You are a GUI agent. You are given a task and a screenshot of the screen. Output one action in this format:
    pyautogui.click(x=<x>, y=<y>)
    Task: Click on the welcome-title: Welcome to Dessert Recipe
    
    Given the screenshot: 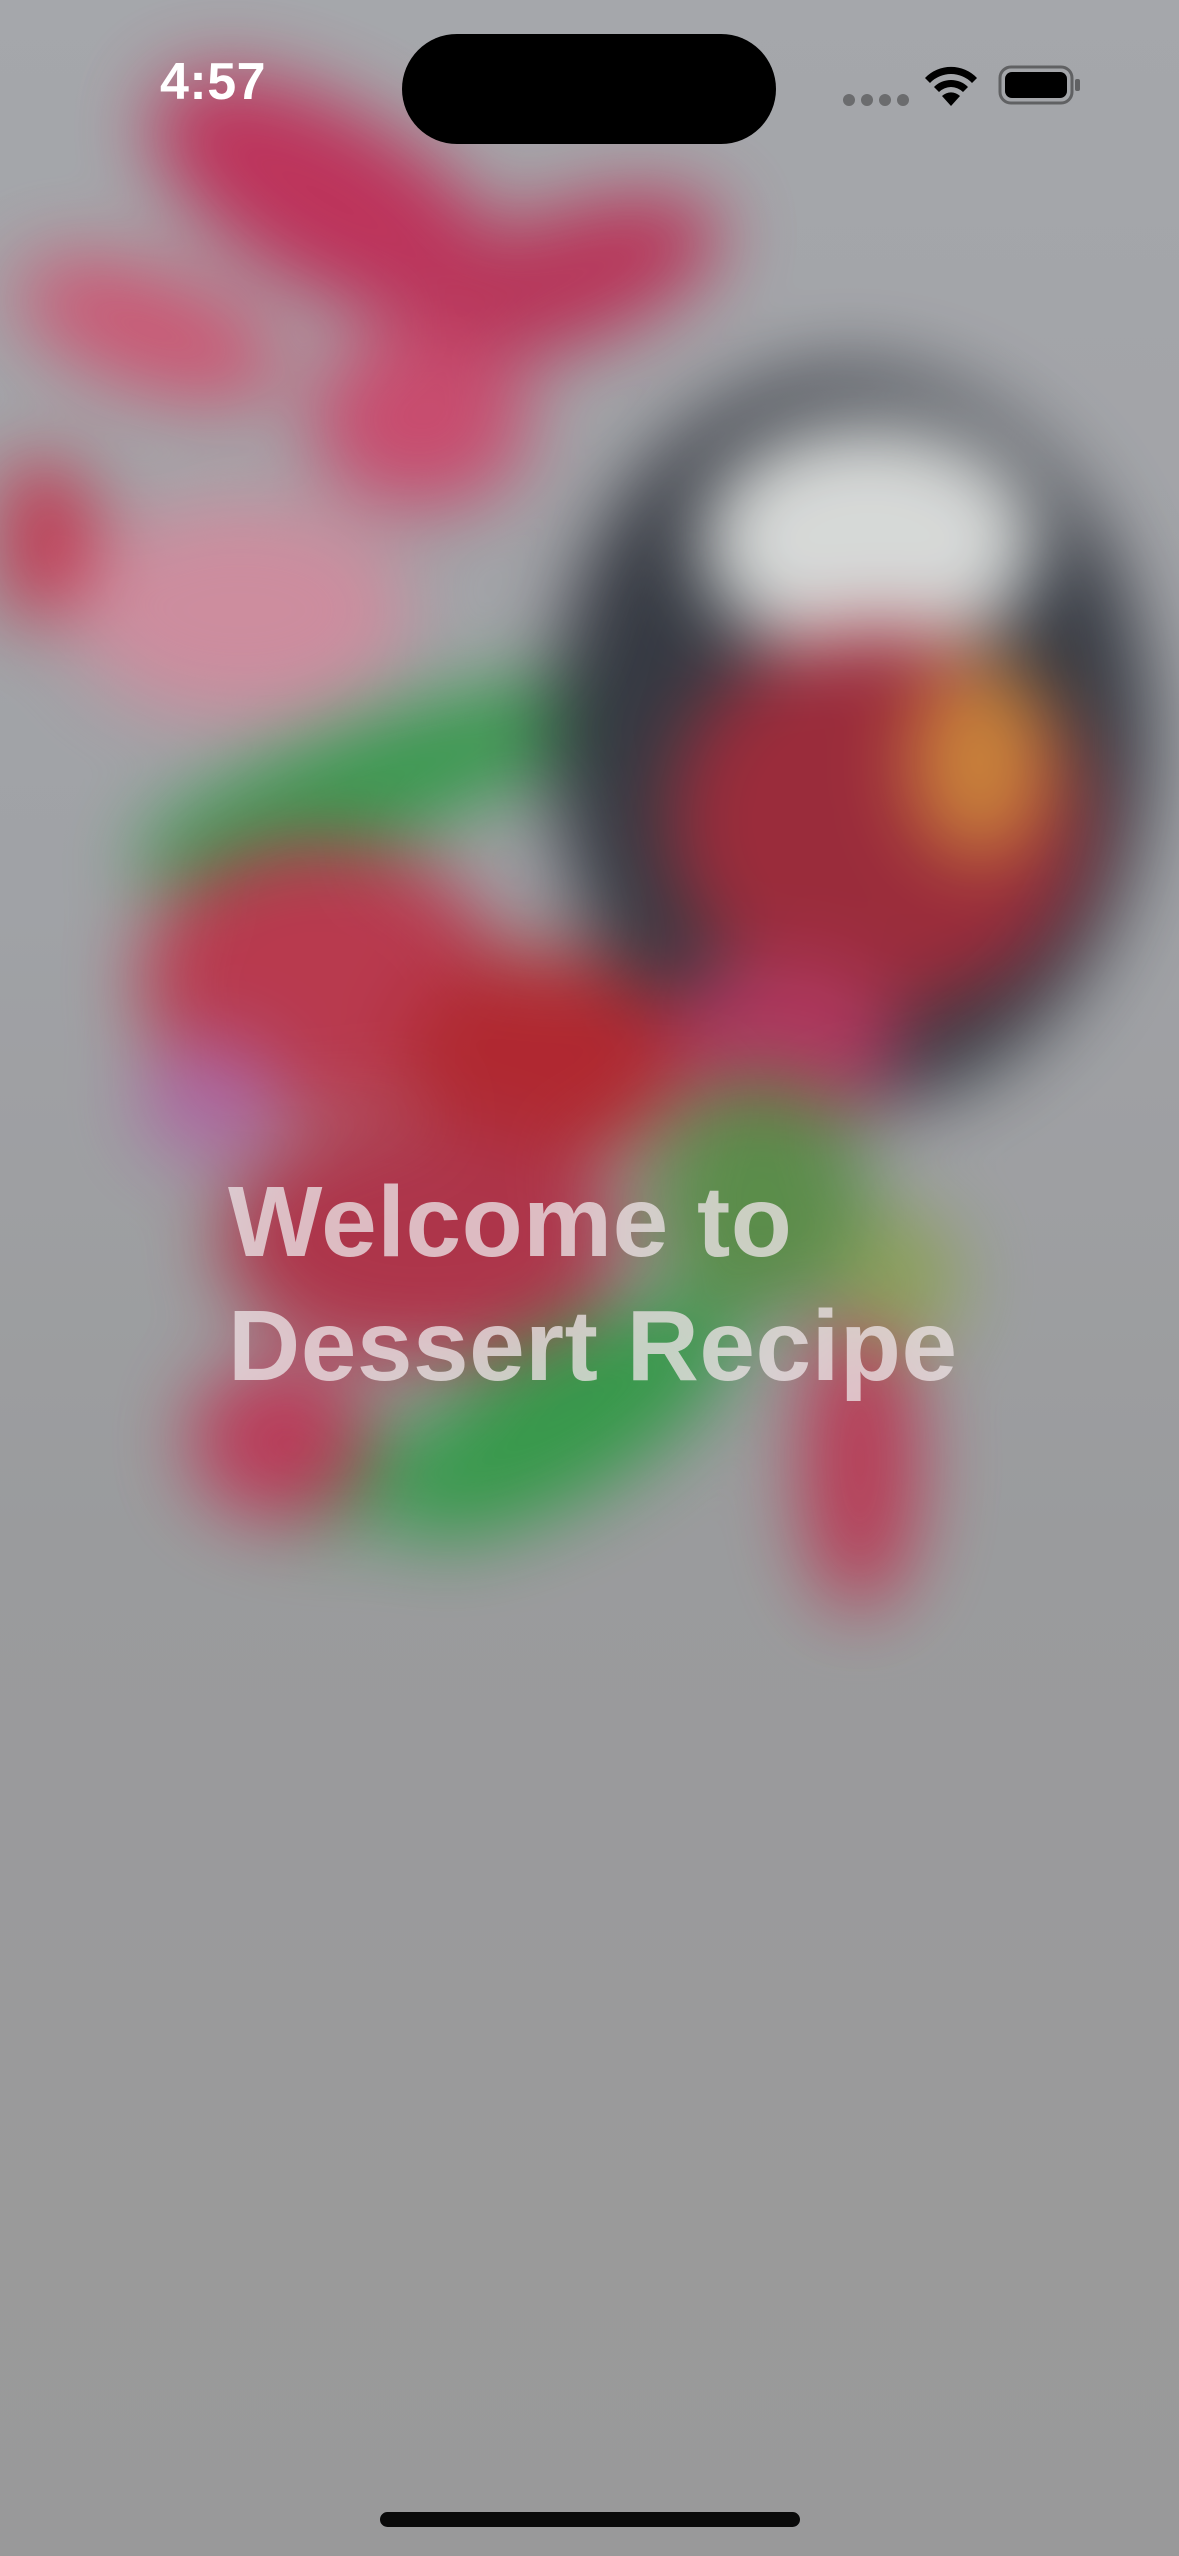 What is the action you would take?
    pyautogui.click(x=658, y=1284)
    